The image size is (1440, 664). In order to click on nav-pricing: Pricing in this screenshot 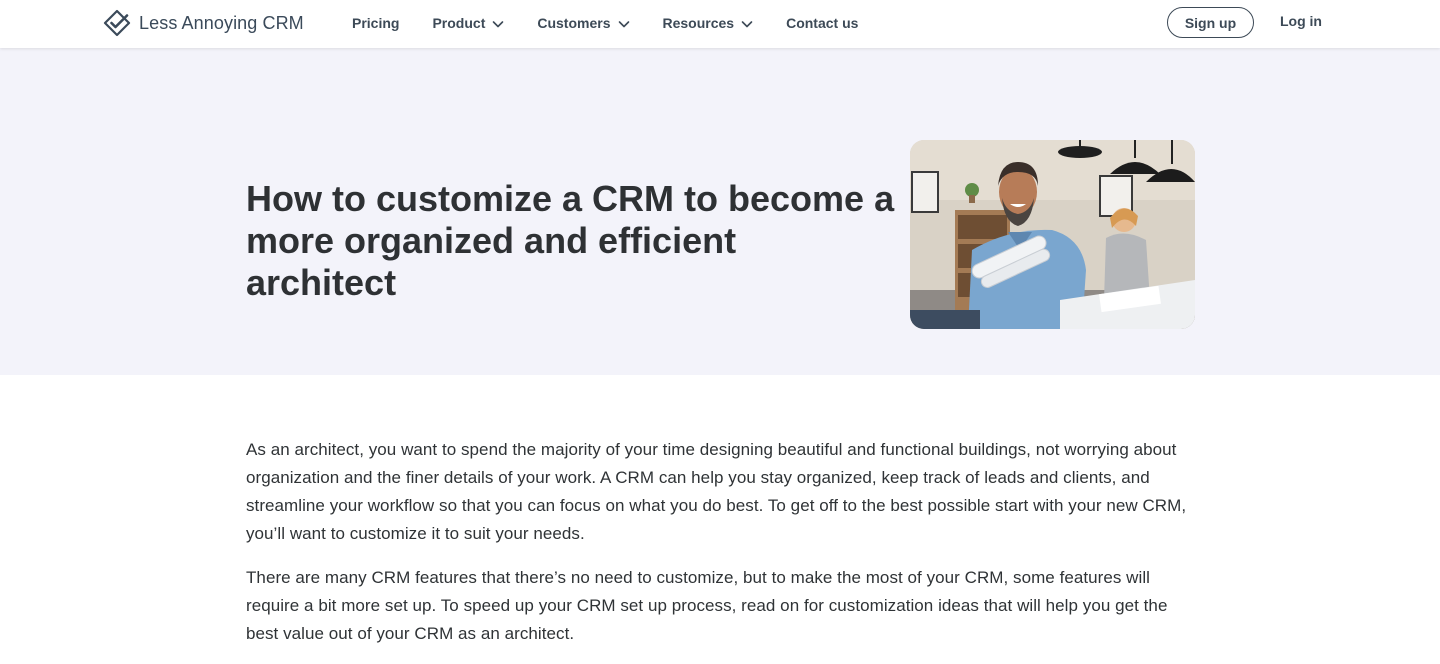, I will do `click(375, 23)`.